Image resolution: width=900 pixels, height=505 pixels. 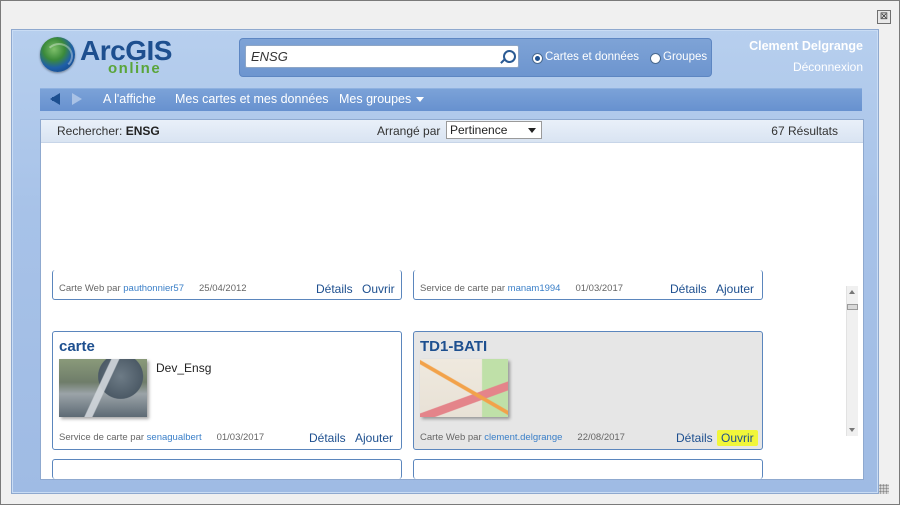 I want to click on card-owner-link: pauthonnier57, so click(x=153, y=288).